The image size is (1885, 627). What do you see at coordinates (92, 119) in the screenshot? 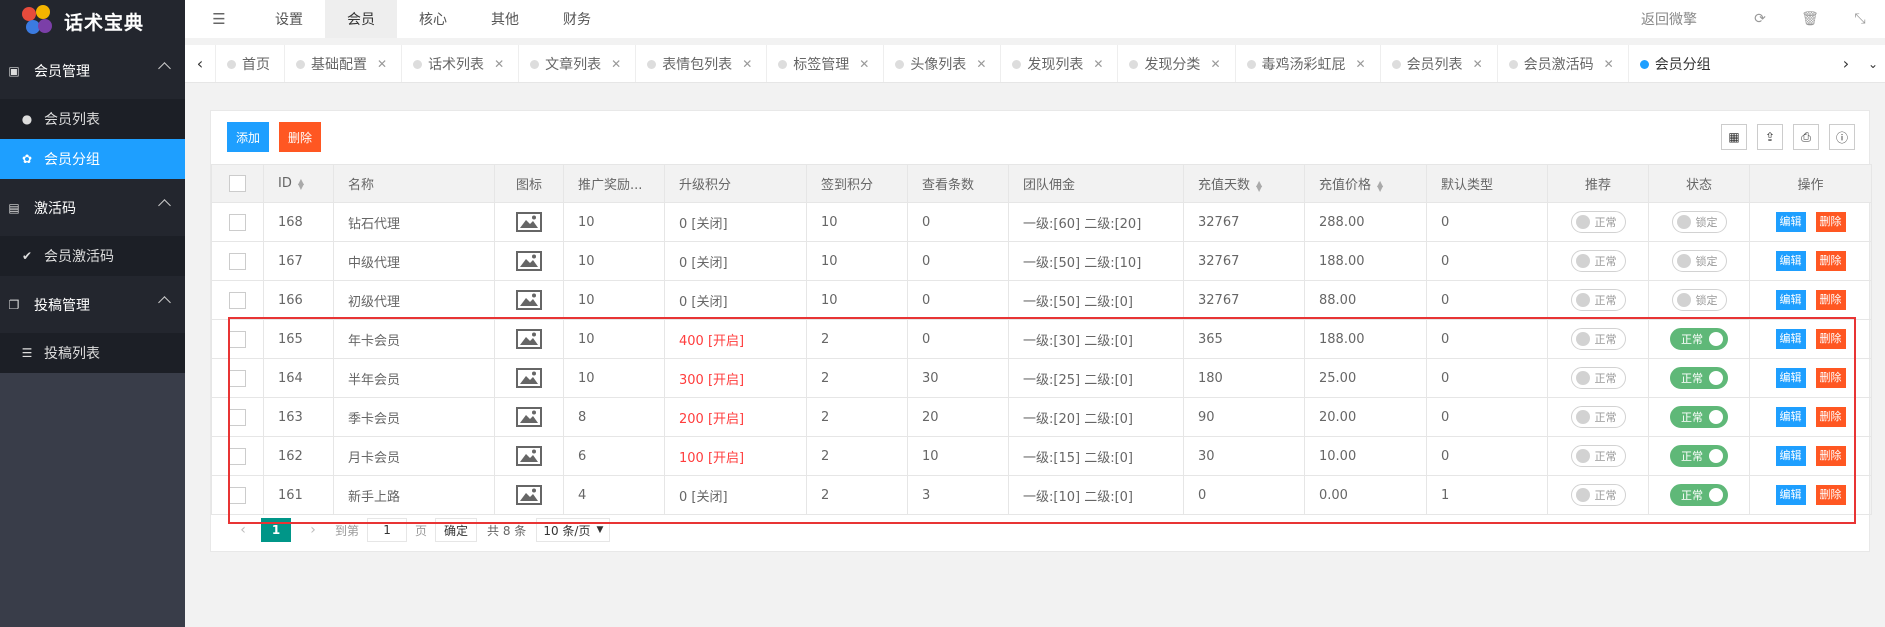
I see `sidebar-item-member-list: ● 会员列表` at bounding box center [92, 119].